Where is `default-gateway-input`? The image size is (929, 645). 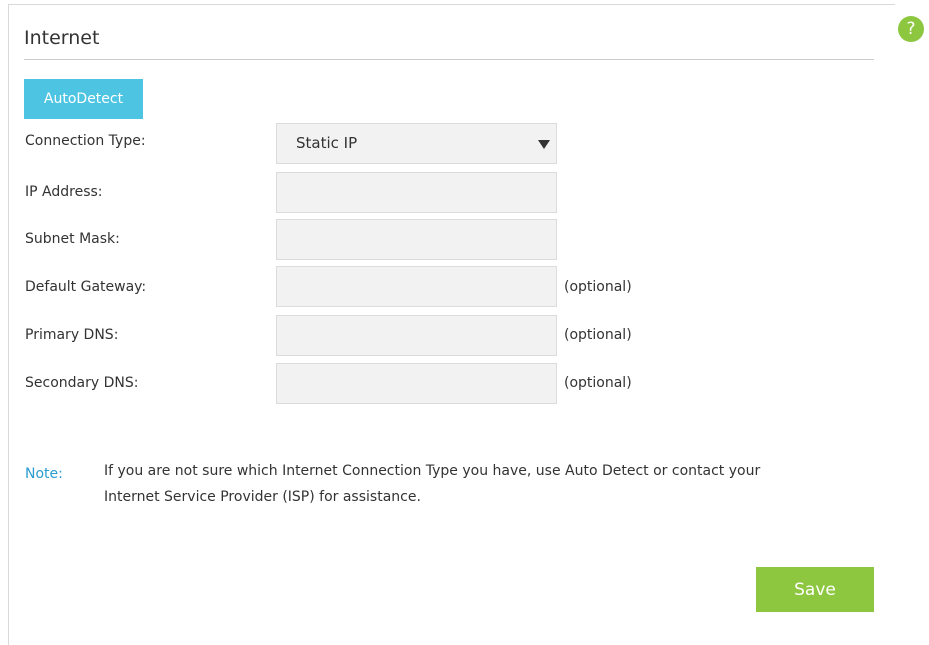
default-gateway-input is located at coordinates (416, 286).